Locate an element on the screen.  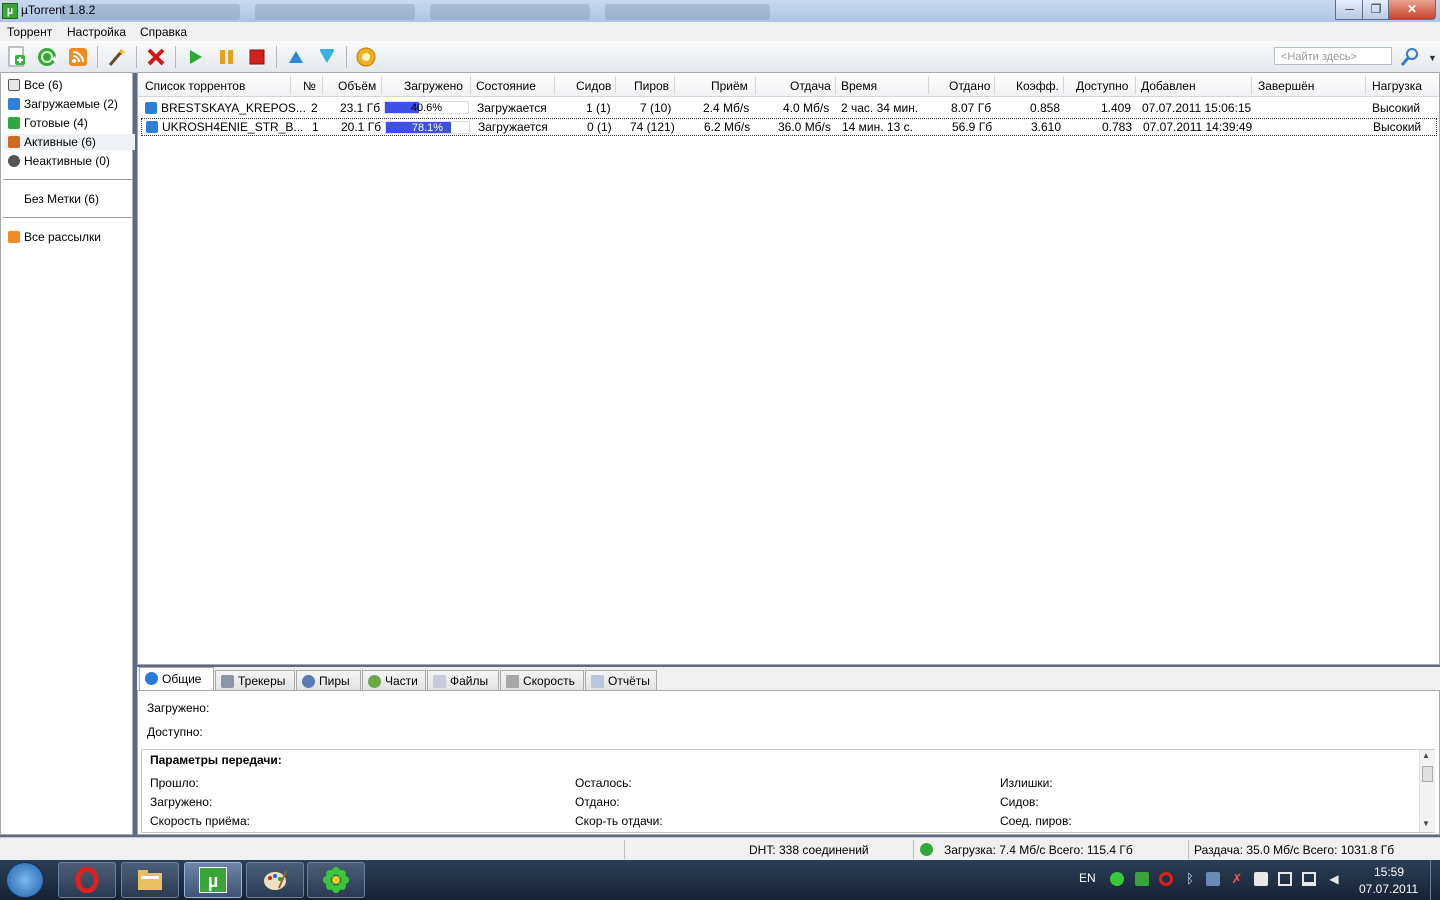
start-icon is located at coordinates (195, 57).